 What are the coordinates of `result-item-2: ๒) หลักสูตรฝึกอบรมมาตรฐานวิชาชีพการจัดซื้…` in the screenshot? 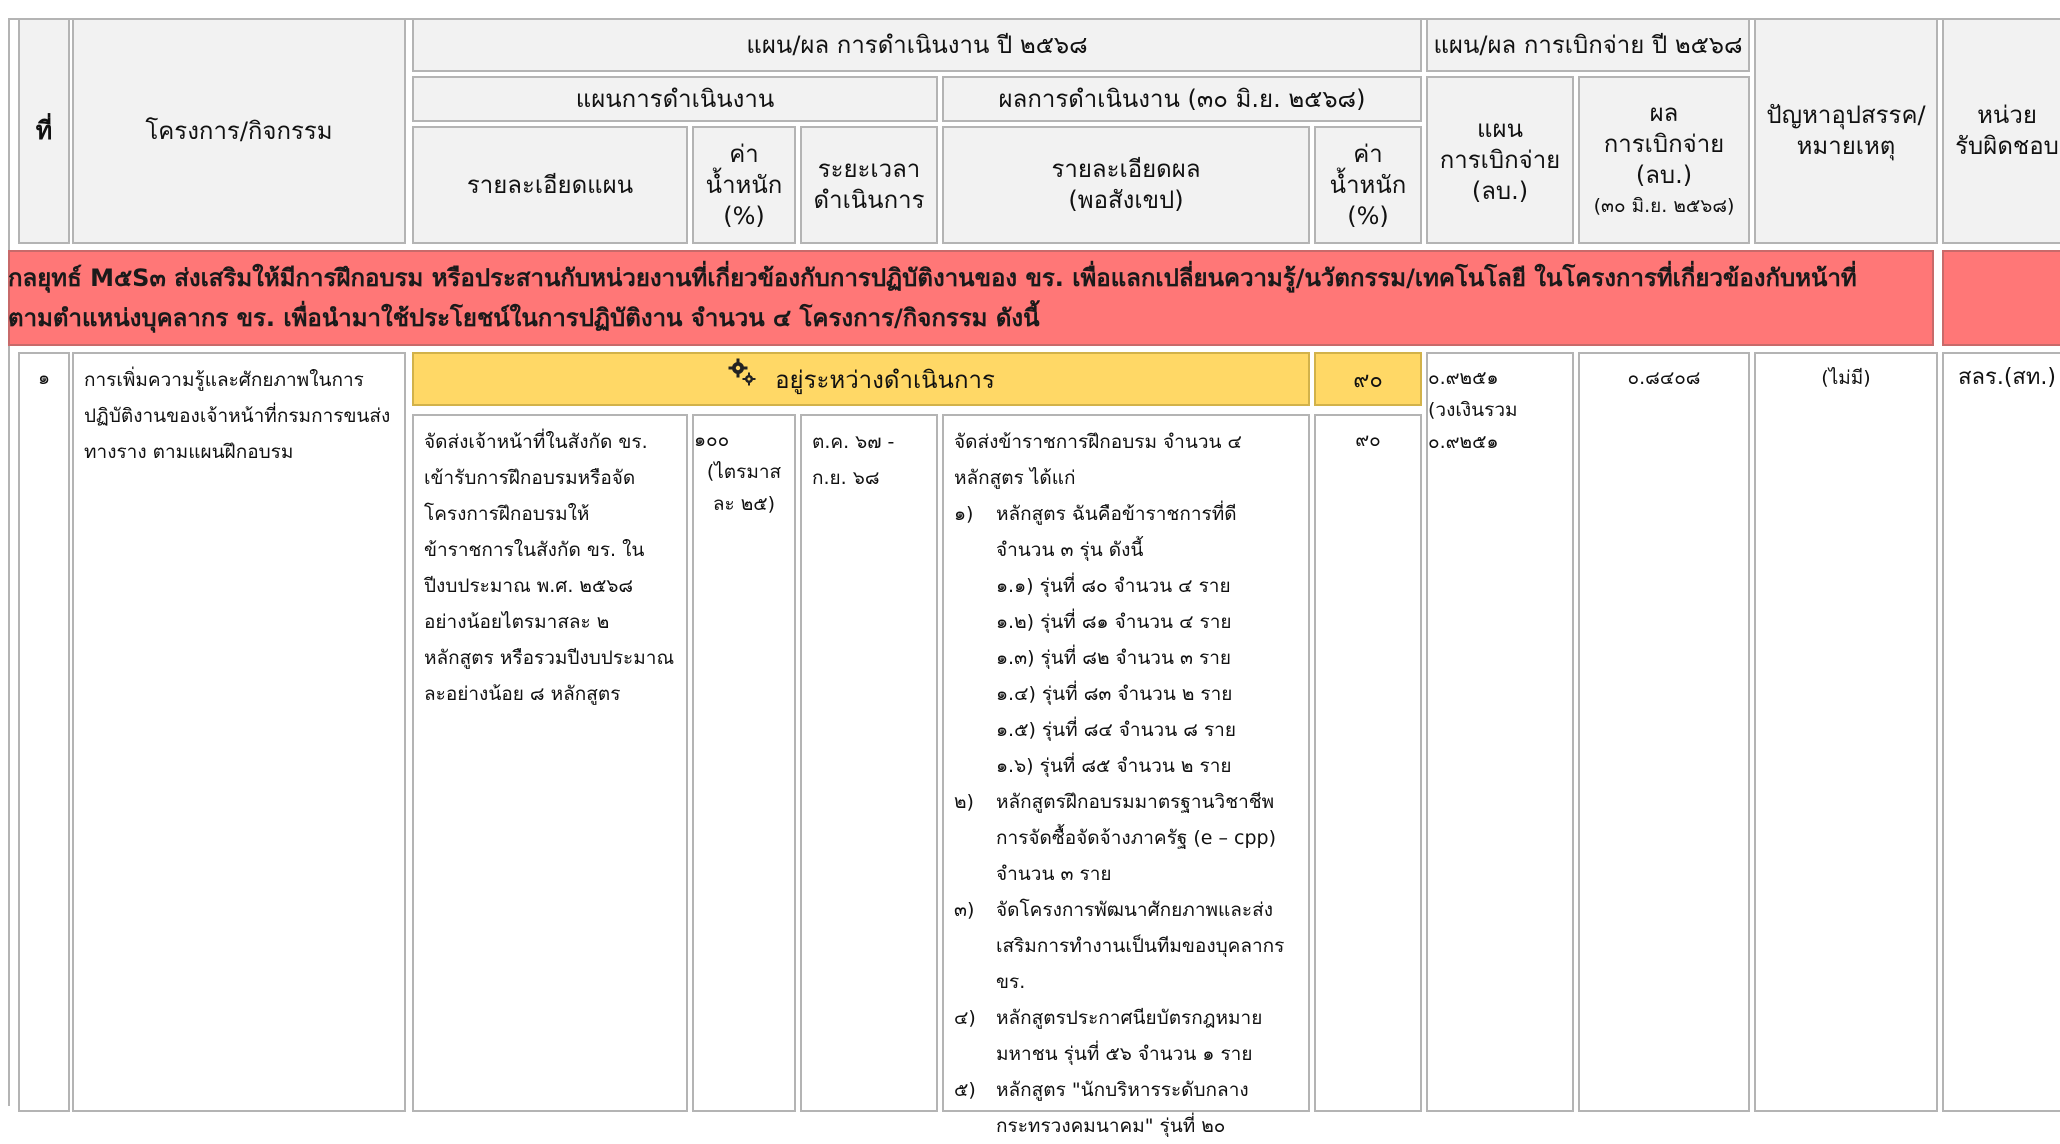 It's located at (1126, 838).